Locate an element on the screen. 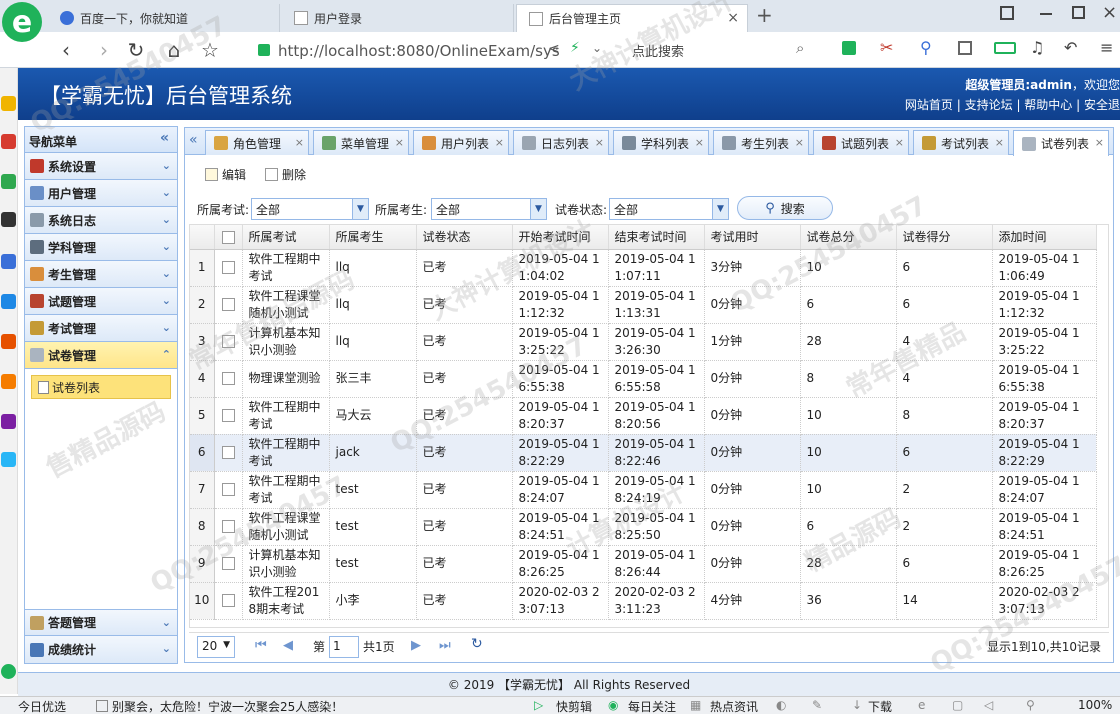 The image size is (1120, 715). link-forum: 支持论坛 is located at coordinates (989, 105).